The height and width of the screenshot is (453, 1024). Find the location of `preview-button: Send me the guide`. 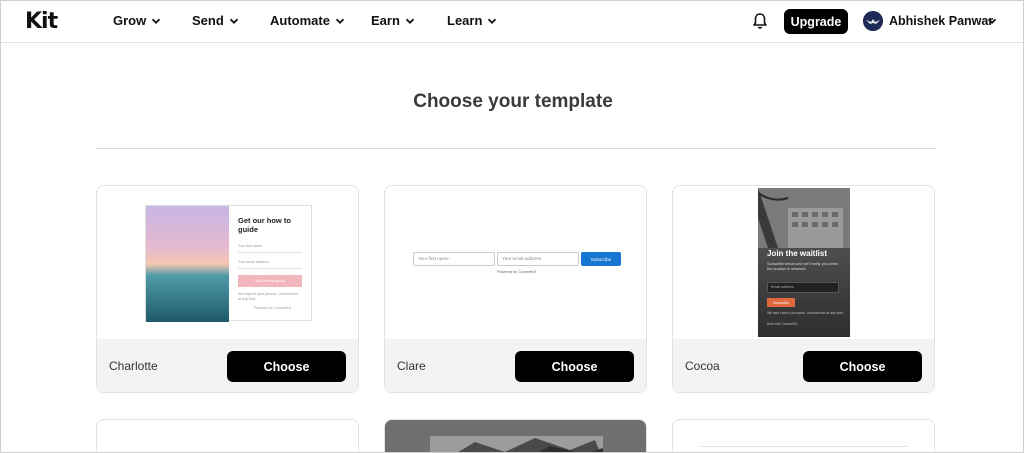

preview-button: Send me the guide is located at coordinates (270, 281).